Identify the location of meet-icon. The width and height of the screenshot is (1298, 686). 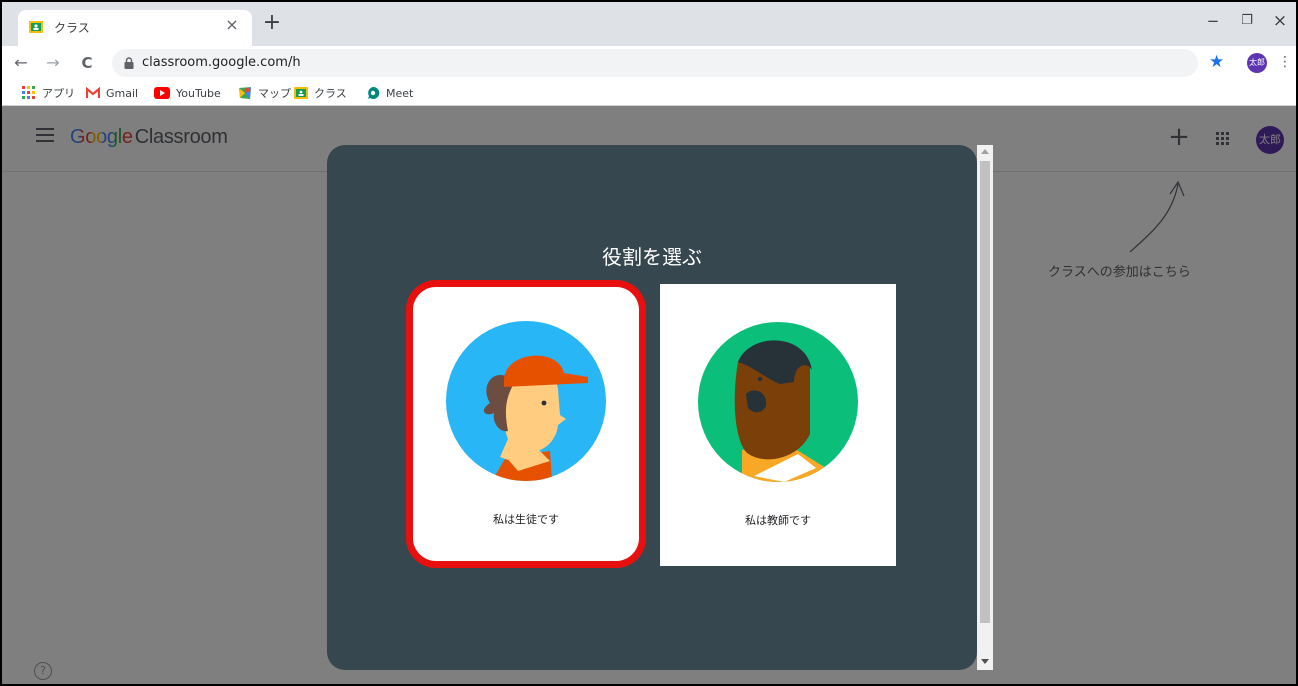
(374, 92).